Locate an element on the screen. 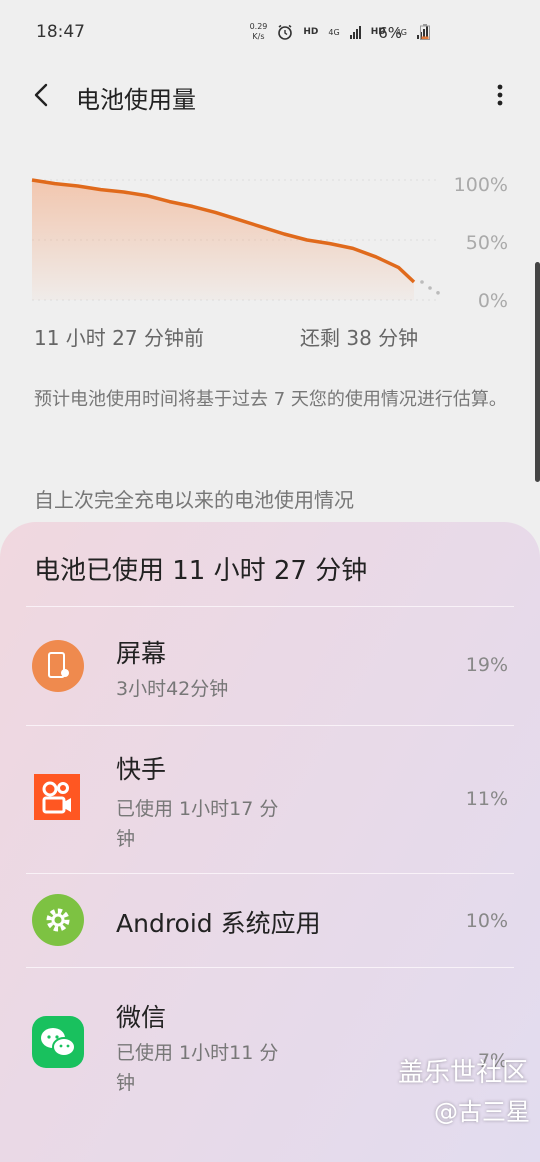 Image resolution: width=540 pixels, height=1162 pixels. app-usage: 3小时42分钟 is located at coordinates (172, 689).